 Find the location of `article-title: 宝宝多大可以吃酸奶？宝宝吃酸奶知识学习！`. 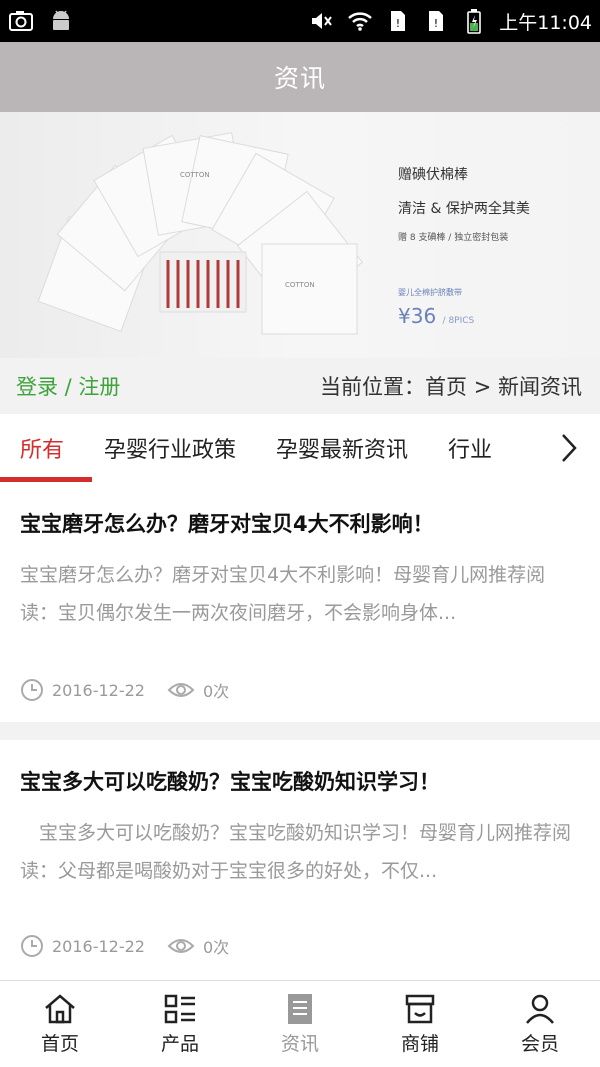

article-title: 宝宝多大可以吃酸奶？宝宝吃酸奶知识学习！ is located at coordinates (230, 781).